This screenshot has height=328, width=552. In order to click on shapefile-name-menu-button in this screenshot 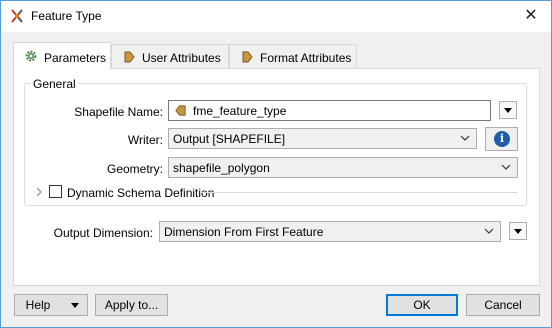, I will do `click(508, 110)`.